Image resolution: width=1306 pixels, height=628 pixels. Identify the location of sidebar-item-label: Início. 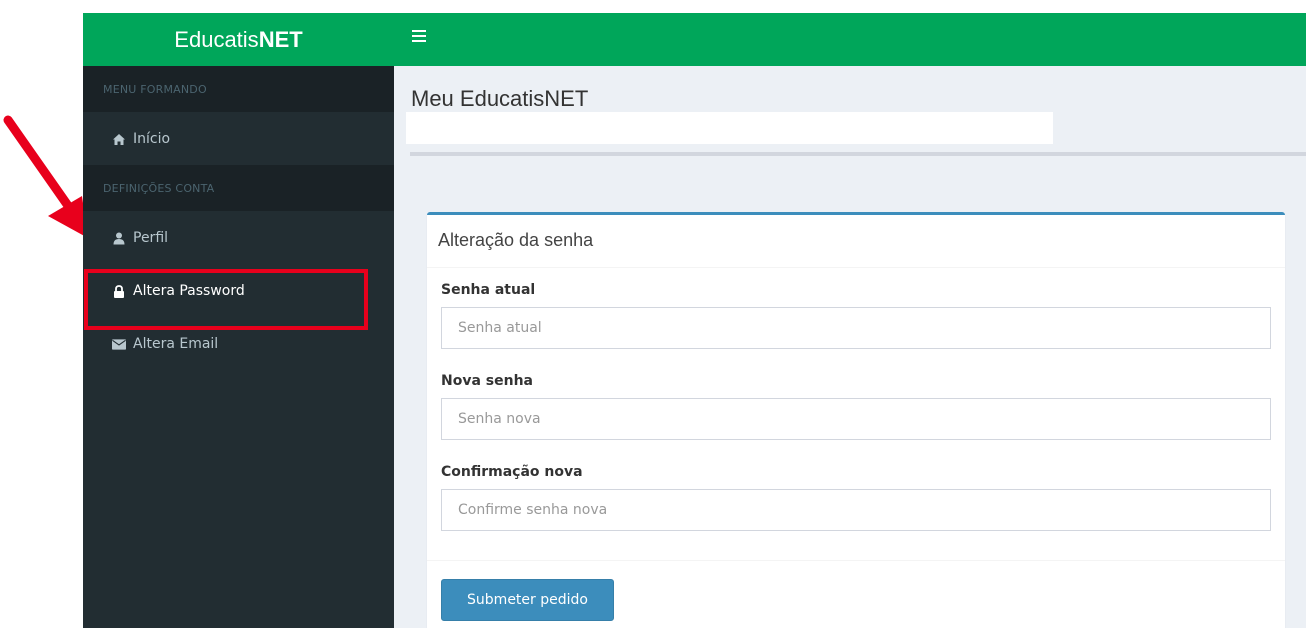
(152, 139).